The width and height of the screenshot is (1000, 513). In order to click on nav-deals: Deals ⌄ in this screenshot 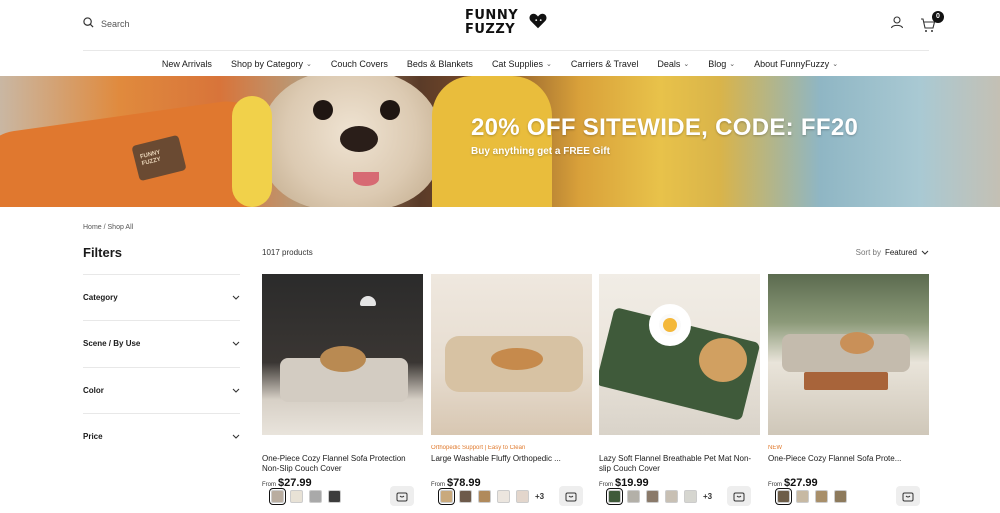, I will do `click(673, 64)`.